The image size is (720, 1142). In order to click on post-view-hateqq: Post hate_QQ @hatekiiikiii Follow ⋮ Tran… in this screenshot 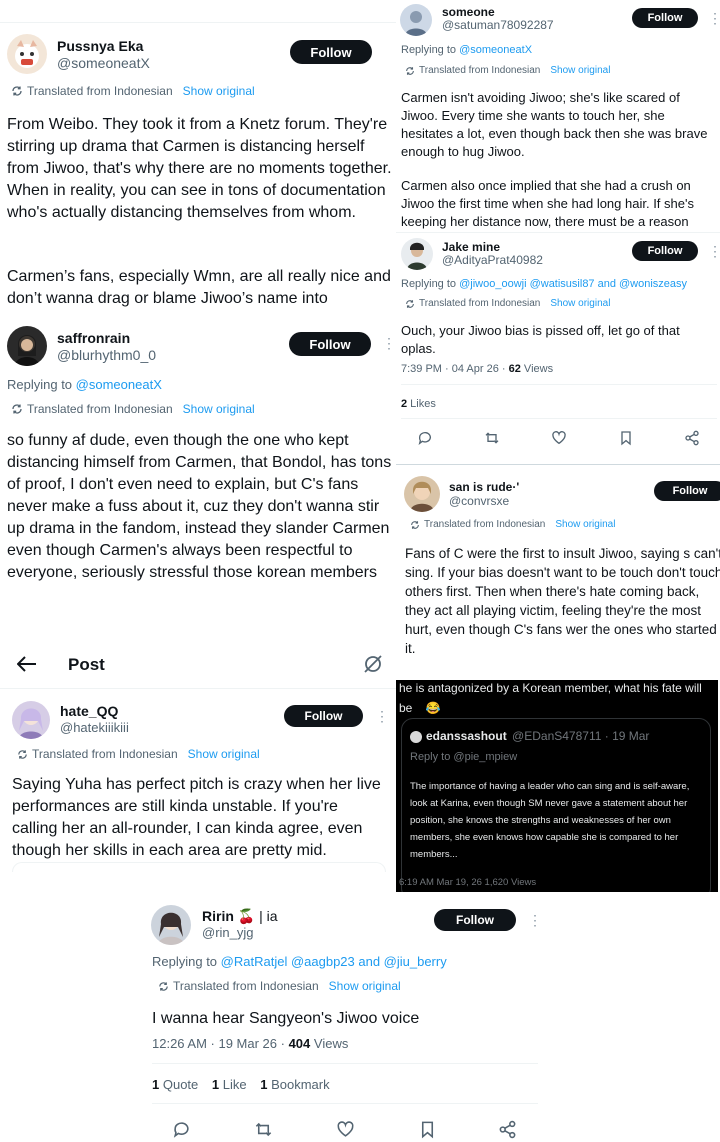, I will do `click(198, 759)`.